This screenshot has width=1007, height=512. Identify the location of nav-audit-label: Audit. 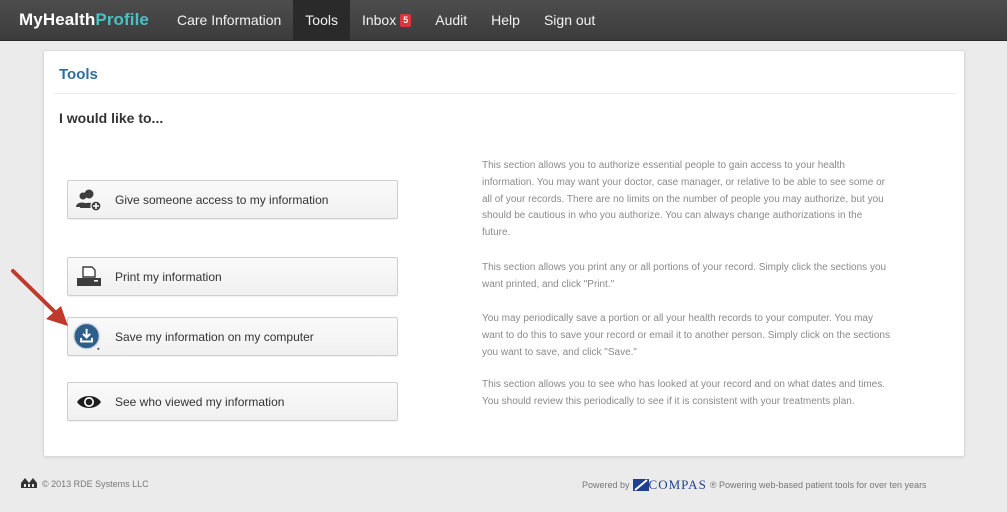
(451, 20).